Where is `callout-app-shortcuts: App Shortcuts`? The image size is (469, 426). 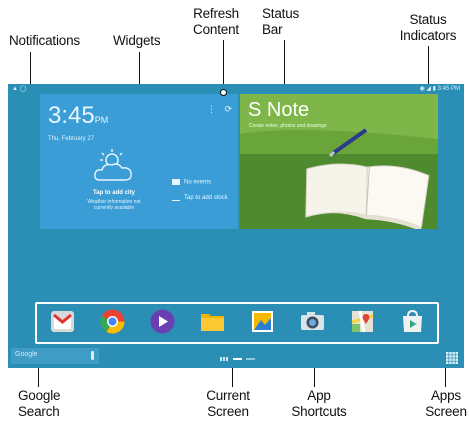
callout-app-shortcuts: App Shortcuts is located at coordinates (319, 404).